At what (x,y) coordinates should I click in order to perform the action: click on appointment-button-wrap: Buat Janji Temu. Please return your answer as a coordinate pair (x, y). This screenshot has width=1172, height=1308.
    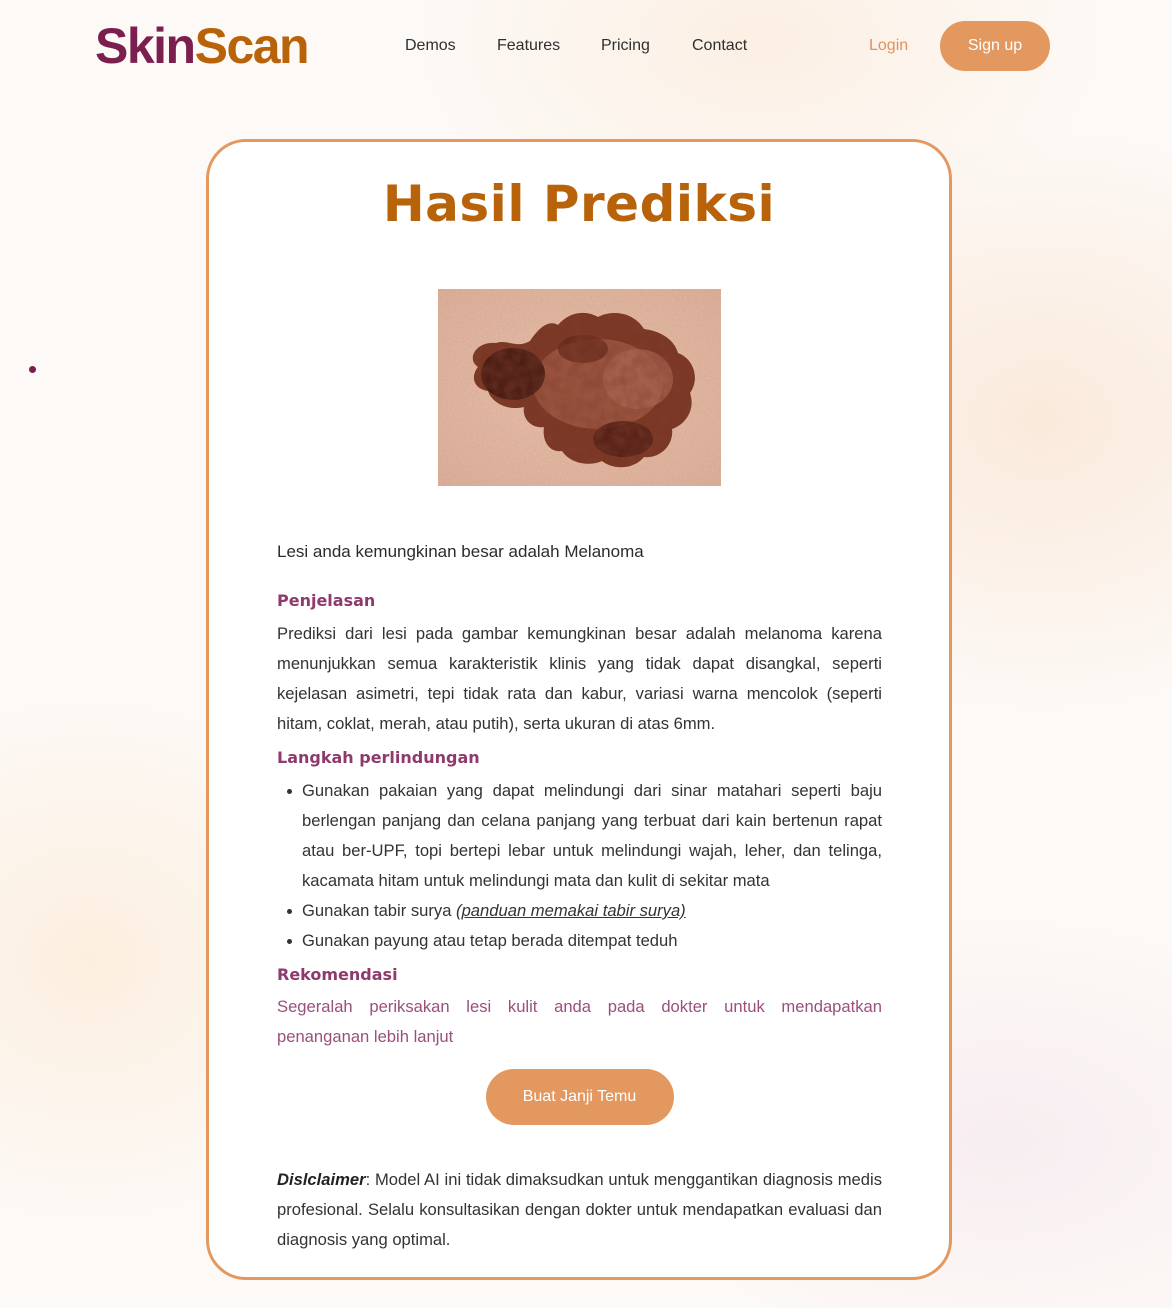
    Looking at the image, I should click on (579, 1097).